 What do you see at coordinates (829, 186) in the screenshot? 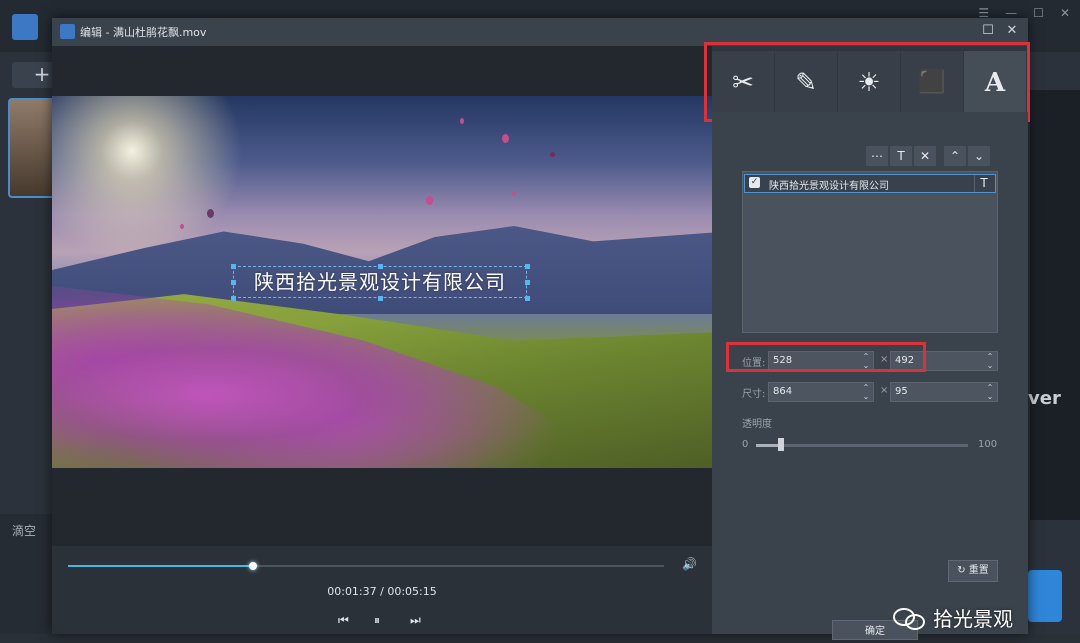
I see `list-item-label: 陕西拾光景观设计有限公司` at bounding box center [829, 186].